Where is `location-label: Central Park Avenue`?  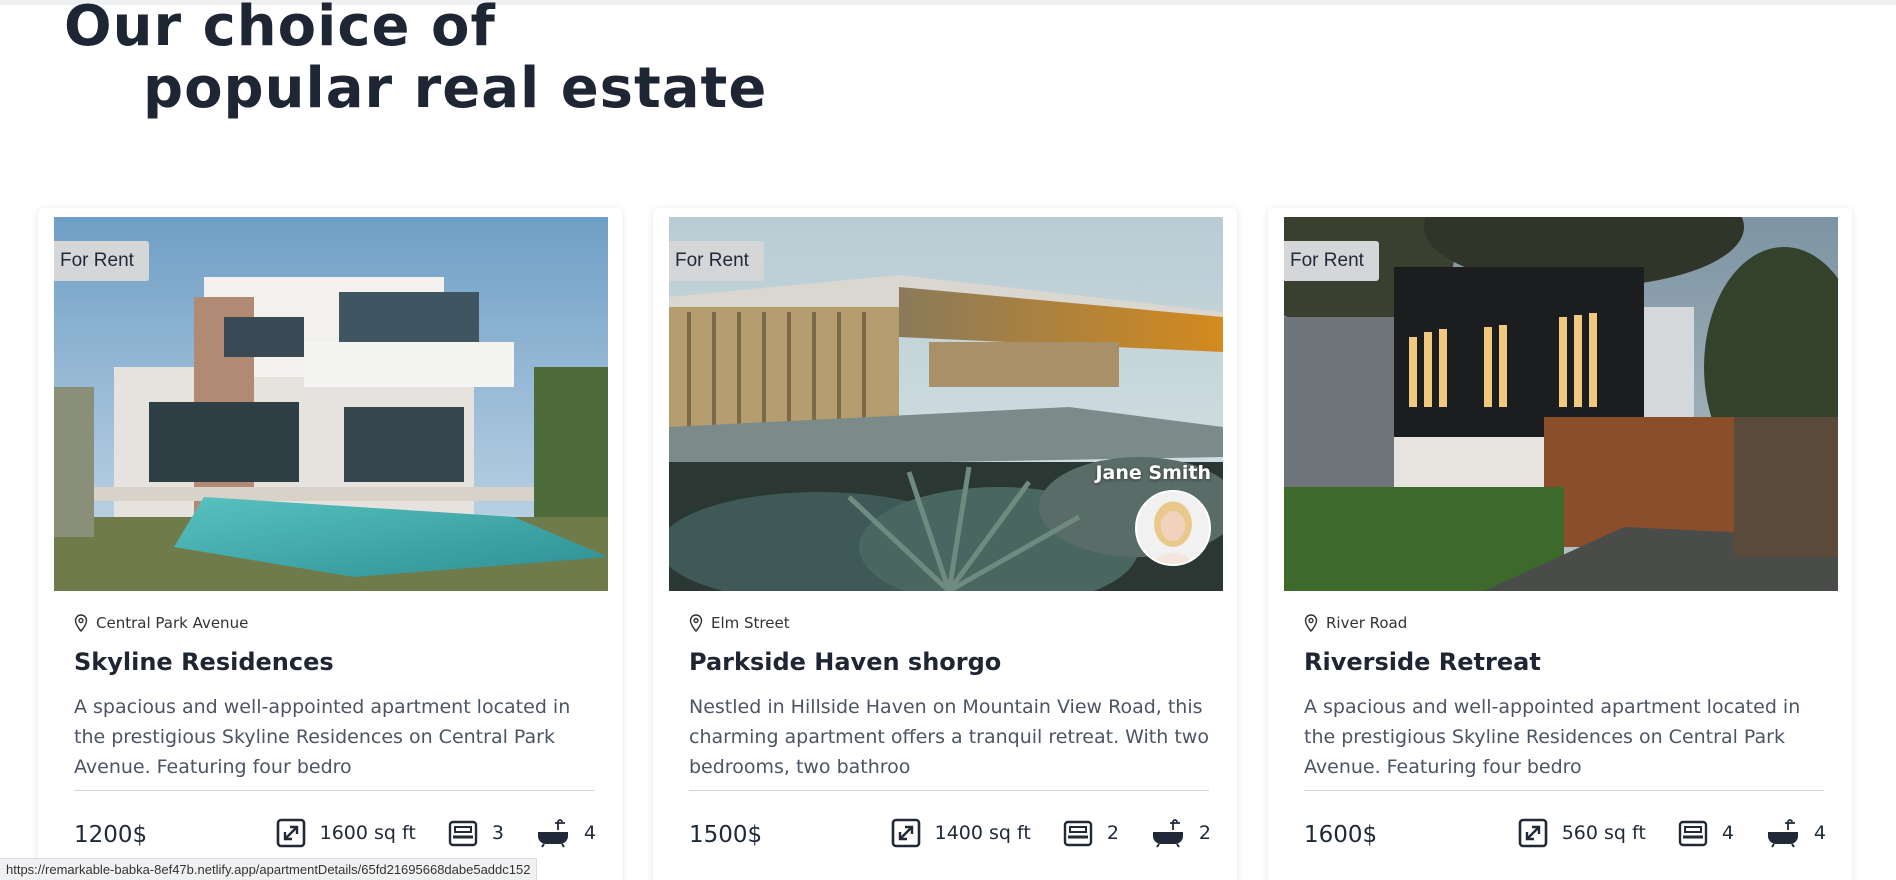
location-label: Central Park Avenue is located at coordinates (172, 623).